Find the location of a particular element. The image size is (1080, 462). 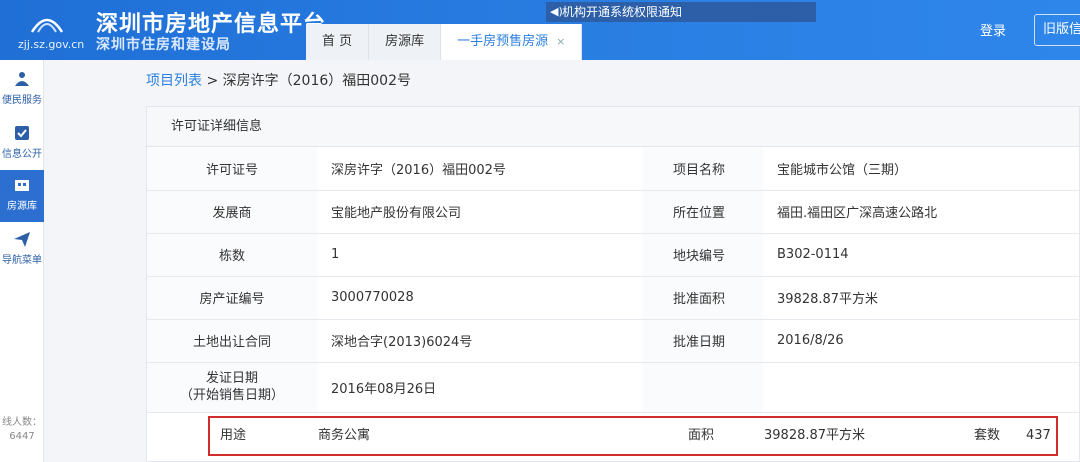

property-cert-value: 3000770028 is located at coordinates (480, 298).